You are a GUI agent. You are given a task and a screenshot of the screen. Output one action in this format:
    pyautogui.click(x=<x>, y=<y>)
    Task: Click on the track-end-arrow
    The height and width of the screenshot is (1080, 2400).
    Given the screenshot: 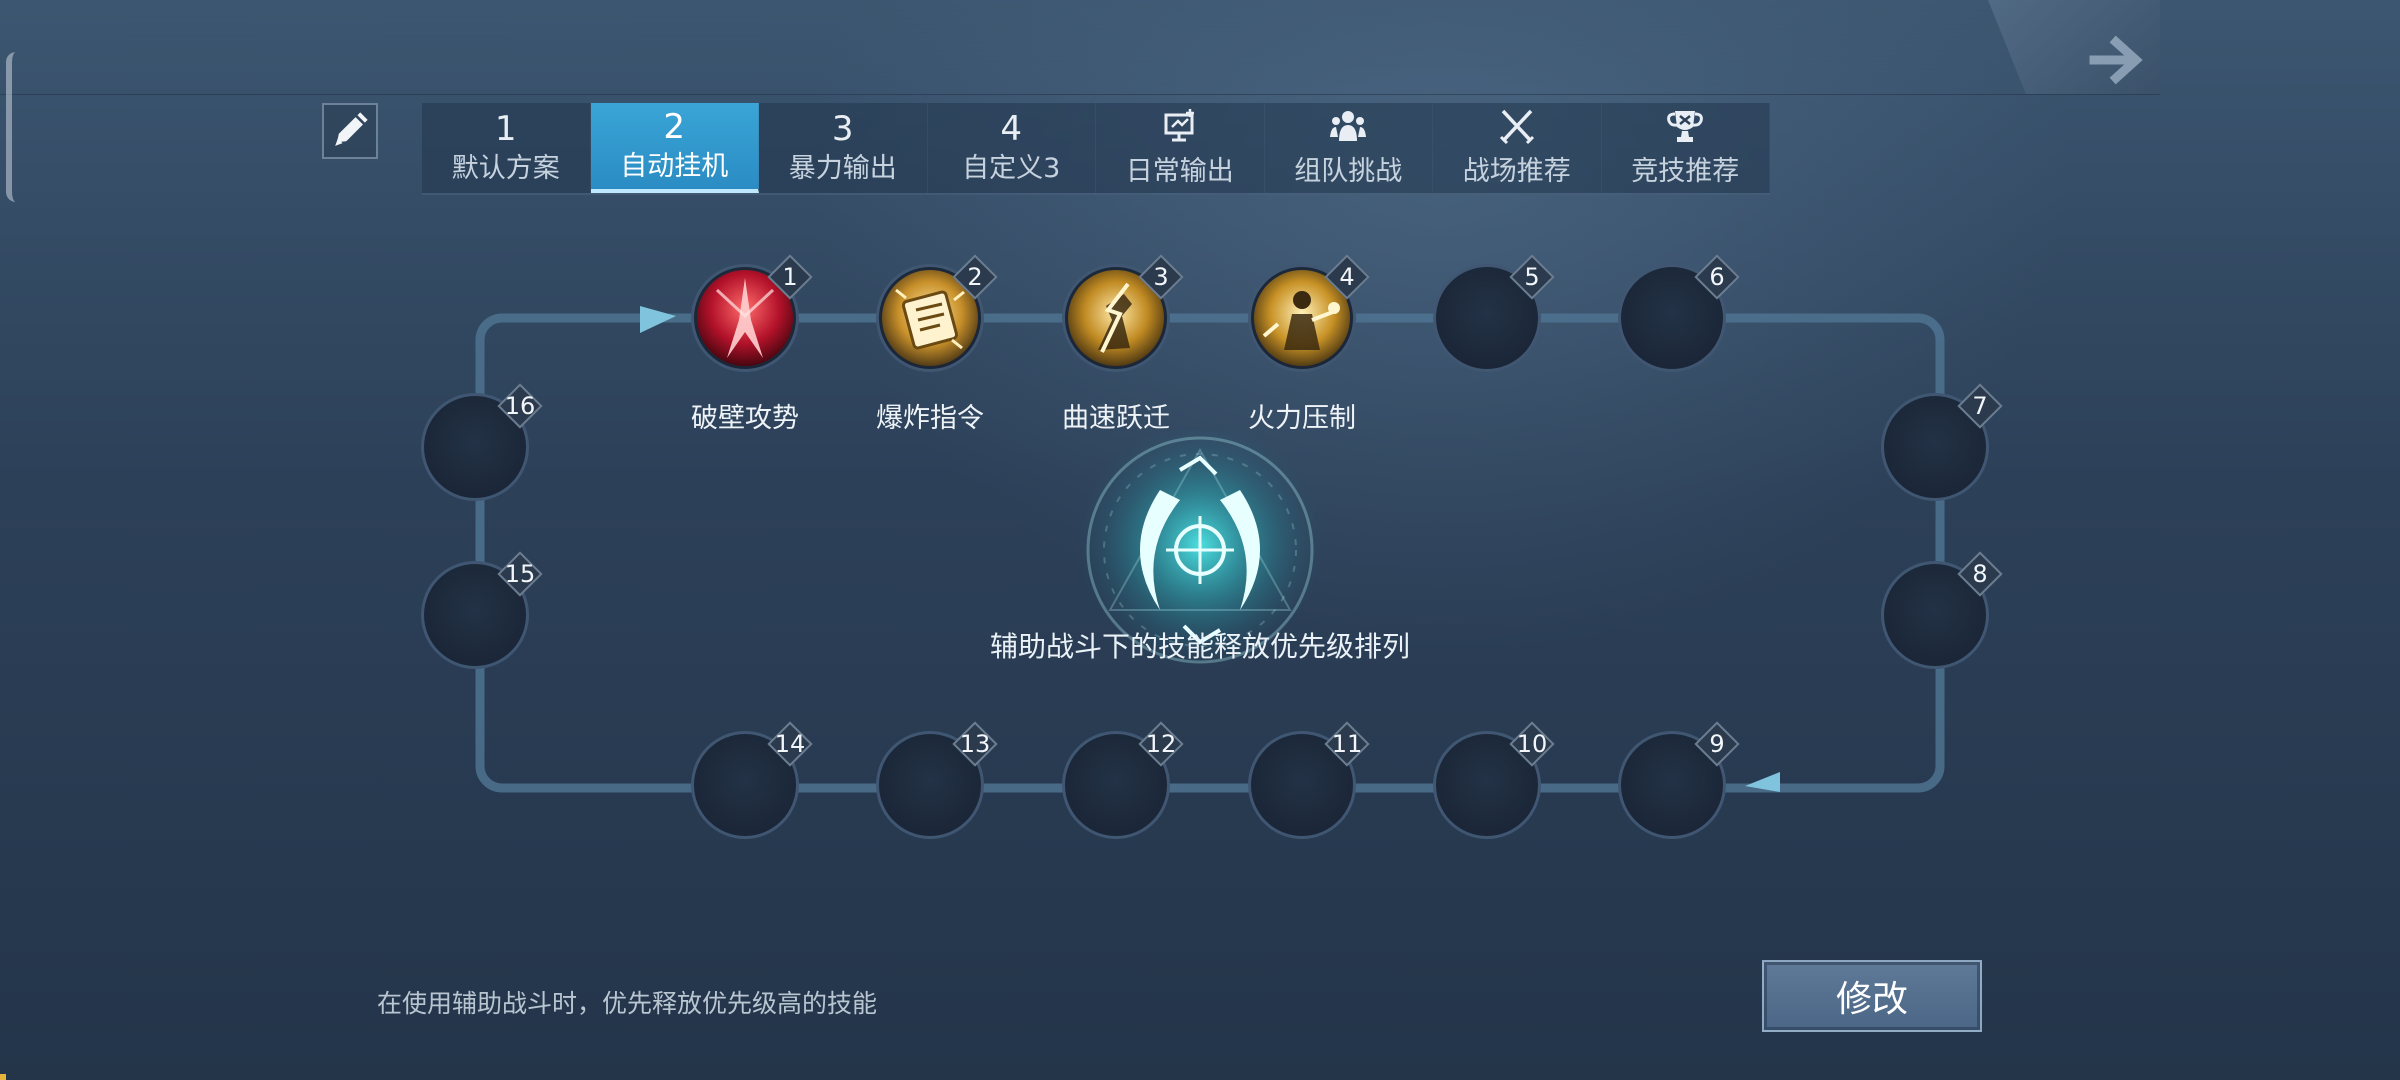 What is the action you would take?
    pyautogui.click(x=1762, y=782)
    